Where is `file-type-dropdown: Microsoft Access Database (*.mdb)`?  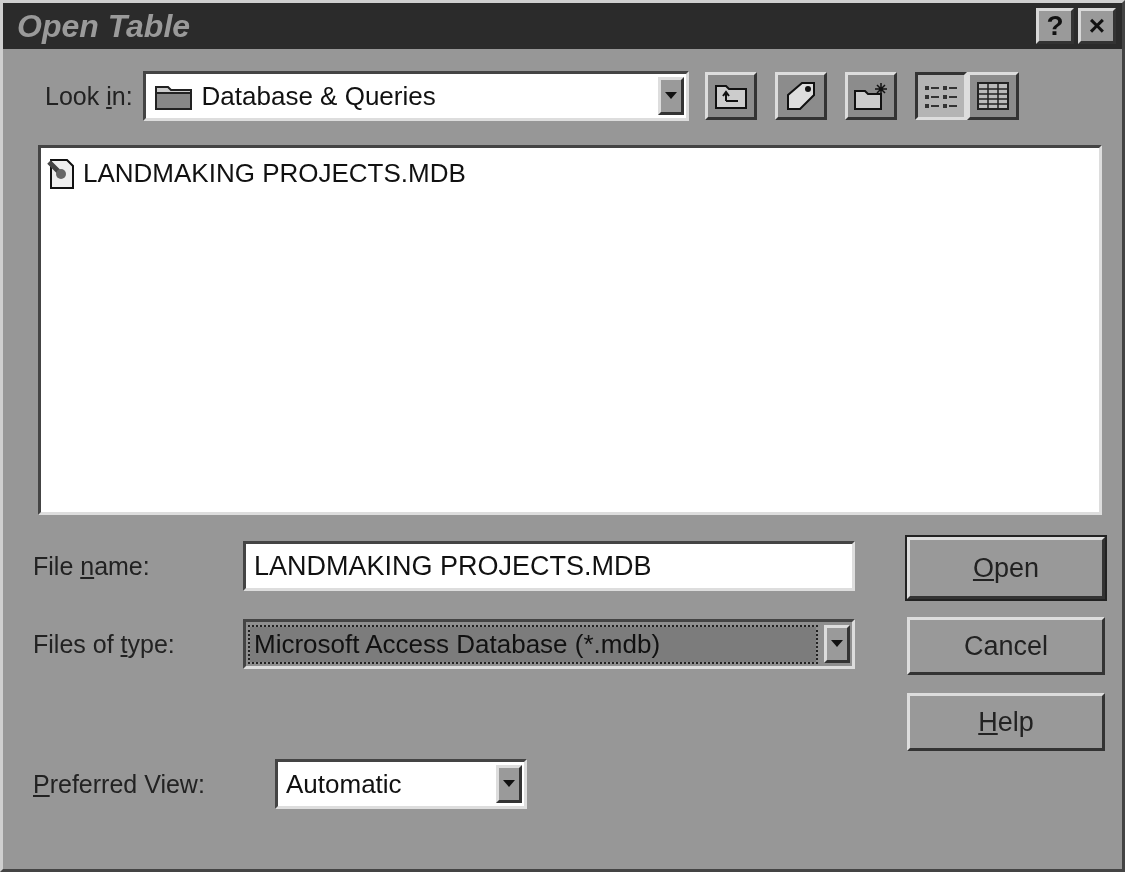 file-type-dropdown: Microsoft Access Database (*.mdb) is located at coordinates (549, 644).